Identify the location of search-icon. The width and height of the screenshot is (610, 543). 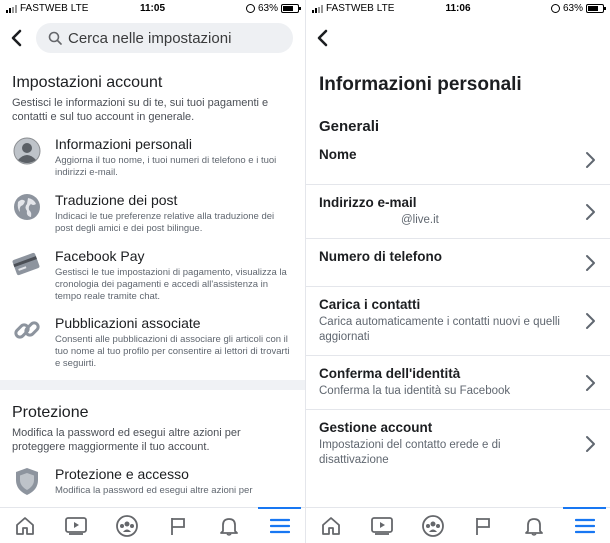
(55, 38).